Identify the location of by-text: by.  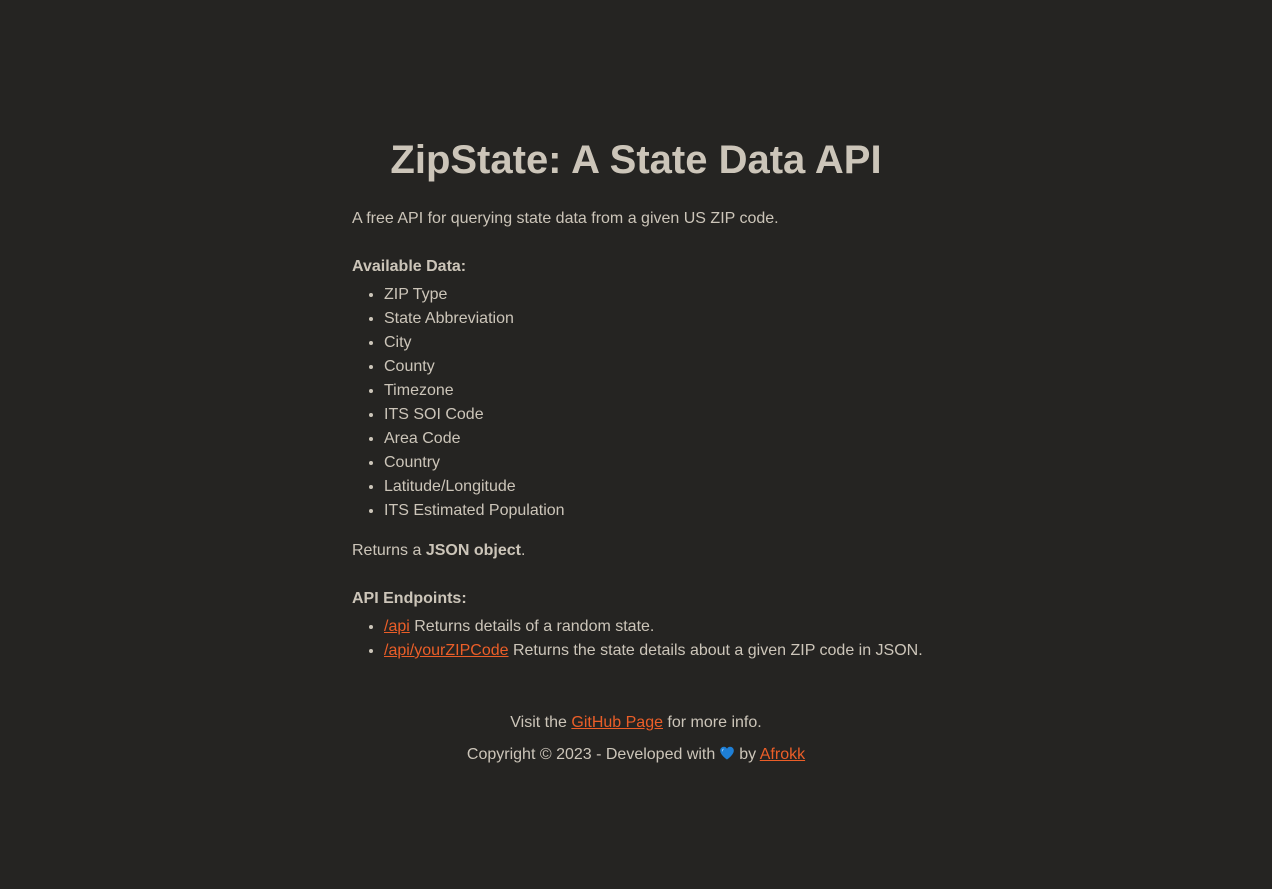
(748, 754).